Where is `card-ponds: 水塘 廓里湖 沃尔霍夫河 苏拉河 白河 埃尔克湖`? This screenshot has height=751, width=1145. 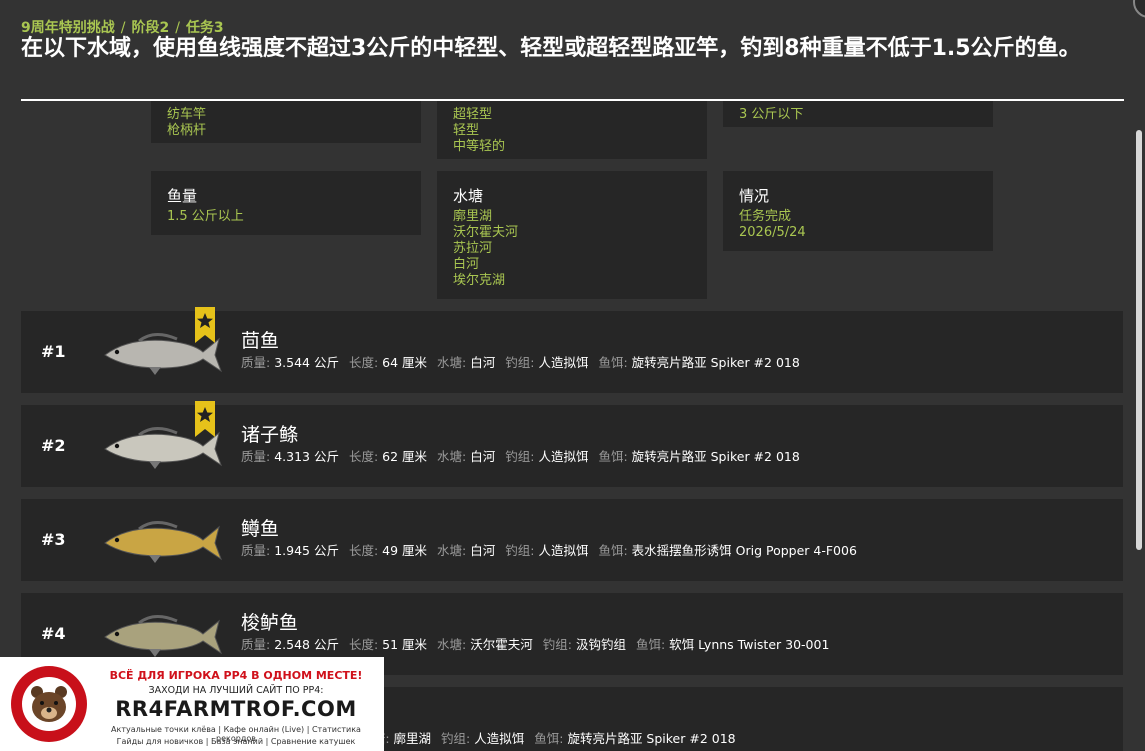
card-ponds: 水塘 廓里湖 沃尔霍夫河 苏拉河 白河 埃尔克湖 is located at coordinates (572, 235).